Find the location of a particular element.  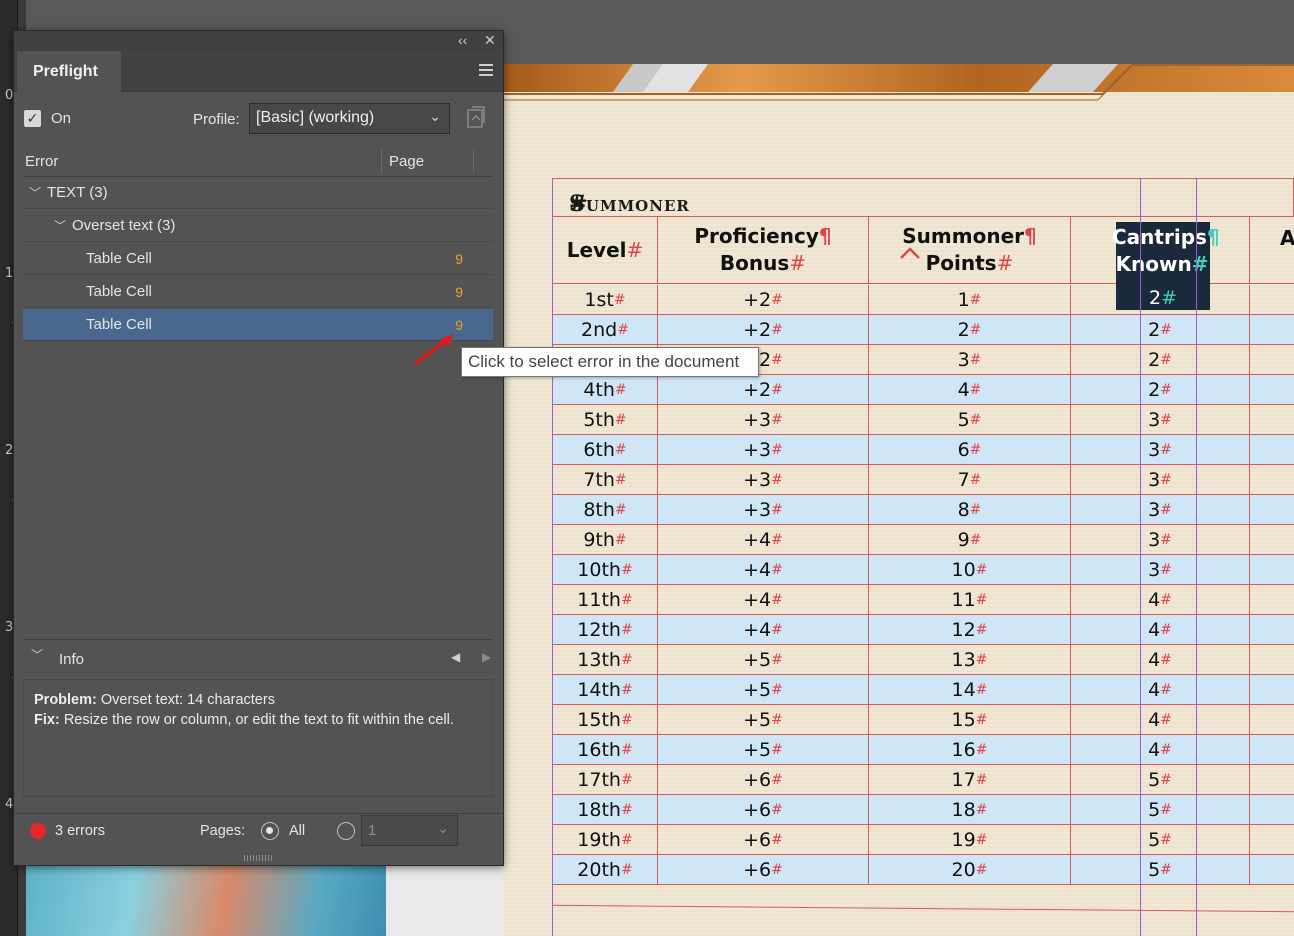

table-cell: 18th # is located at coordinates (605, 810).